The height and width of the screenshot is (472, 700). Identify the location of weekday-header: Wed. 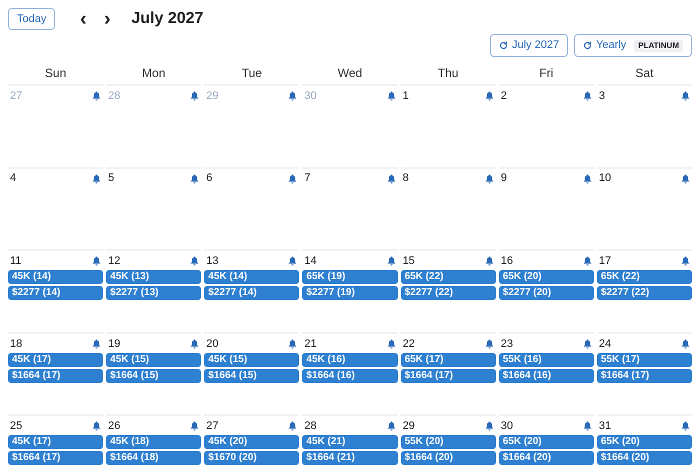
(350, 73).